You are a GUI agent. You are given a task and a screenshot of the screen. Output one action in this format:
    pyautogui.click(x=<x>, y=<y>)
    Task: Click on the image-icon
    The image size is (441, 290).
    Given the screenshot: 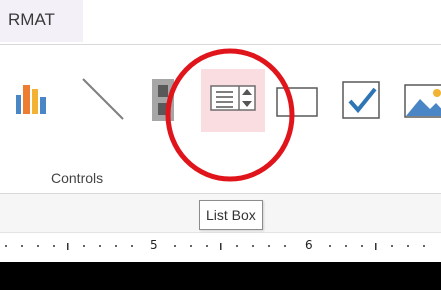 What is the action you would take?
    pyautogui.click(x=422, y=101)
    